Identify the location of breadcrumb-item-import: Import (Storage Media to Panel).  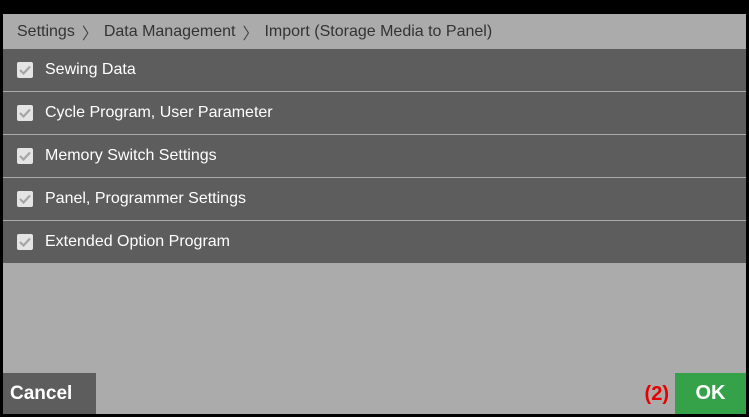
(378, 31).